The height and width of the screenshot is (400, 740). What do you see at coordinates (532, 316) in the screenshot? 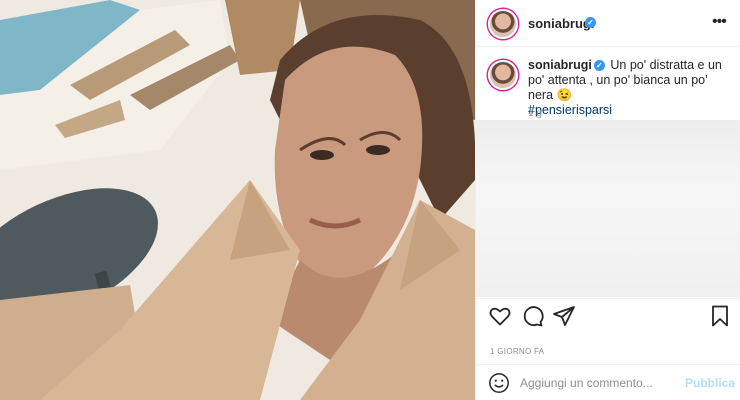
I see `comment-icon` at bounding box center [532, 316].